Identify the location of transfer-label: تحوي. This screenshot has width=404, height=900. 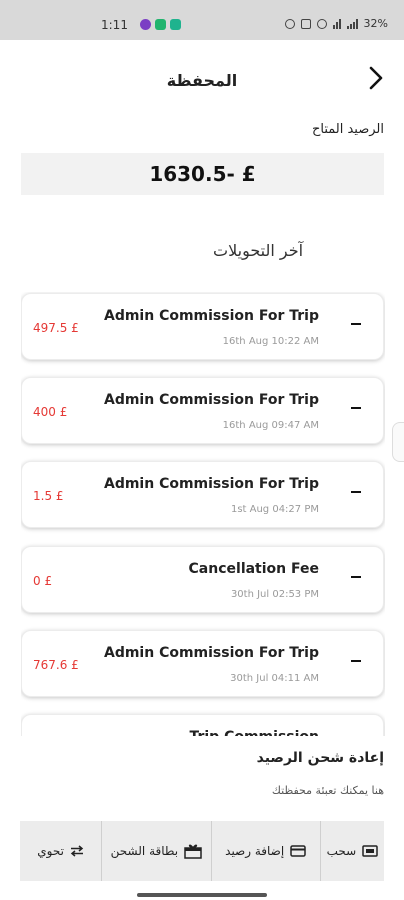
(50, 851).